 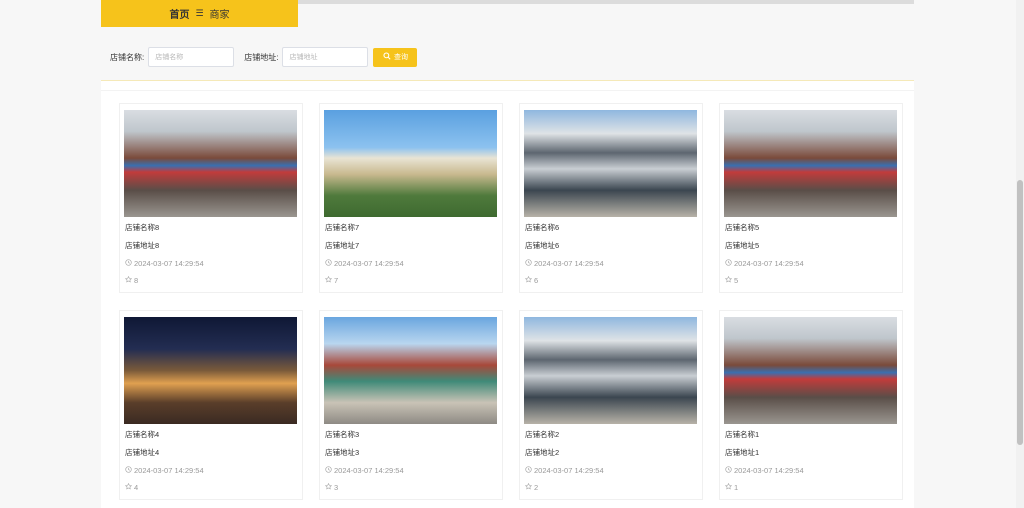 I want to click on shop-favorites-count: 6, so click(x=536, y=280).